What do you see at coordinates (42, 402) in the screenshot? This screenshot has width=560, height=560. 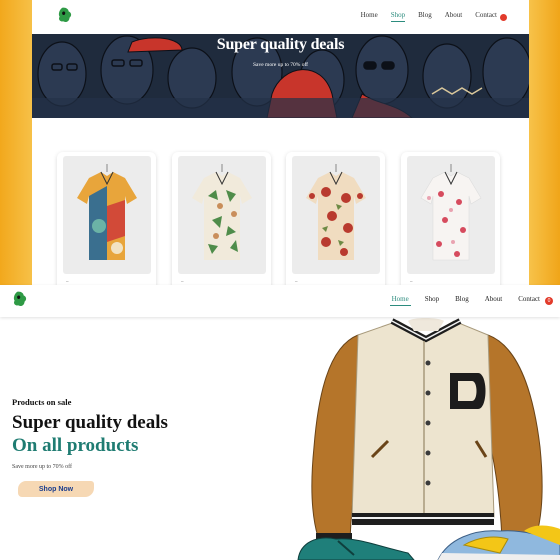 I see `hero-eyebrow: Products on sale` at bounding box center [42, 402].